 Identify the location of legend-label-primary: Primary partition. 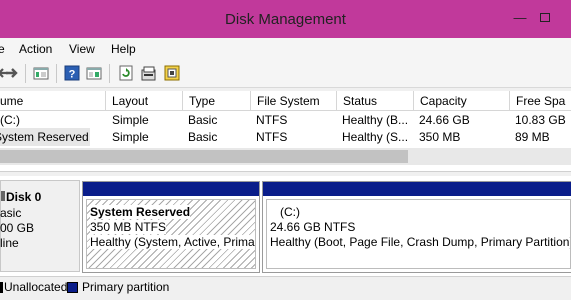
(126, 287).